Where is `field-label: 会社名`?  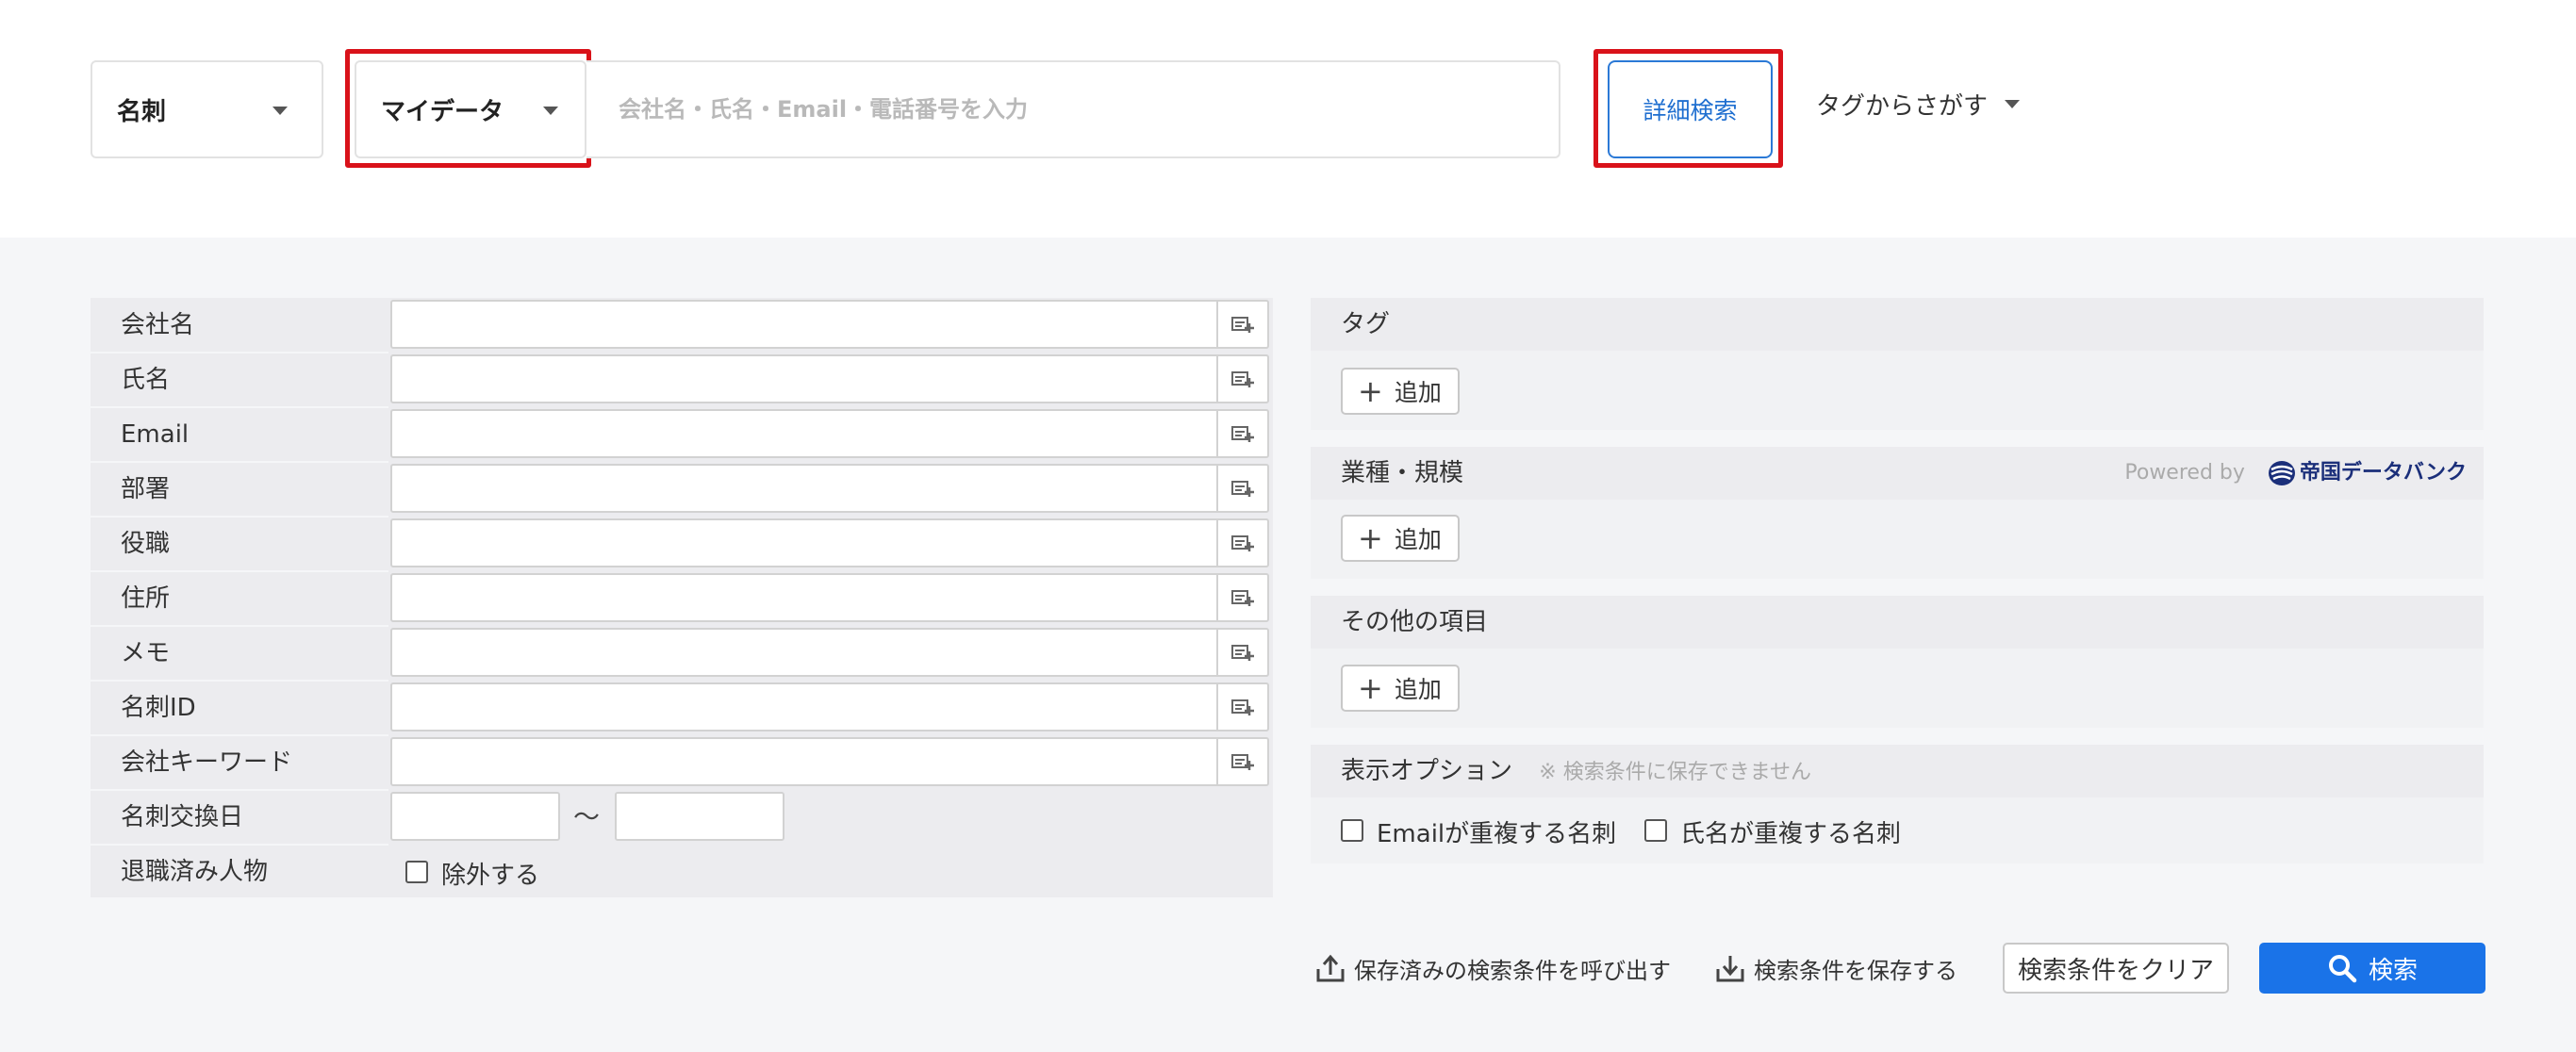
field-label: 会社名 is located at coordinates (158, 325).